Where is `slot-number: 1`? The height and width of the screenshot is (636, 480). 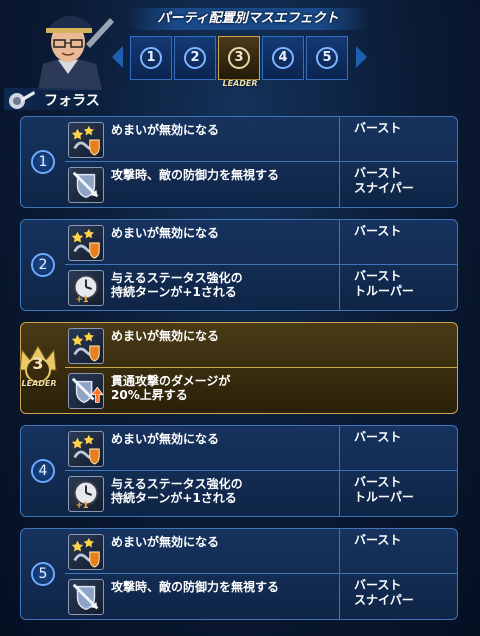
slot-number: 1 is located at coordinates (151, 58).